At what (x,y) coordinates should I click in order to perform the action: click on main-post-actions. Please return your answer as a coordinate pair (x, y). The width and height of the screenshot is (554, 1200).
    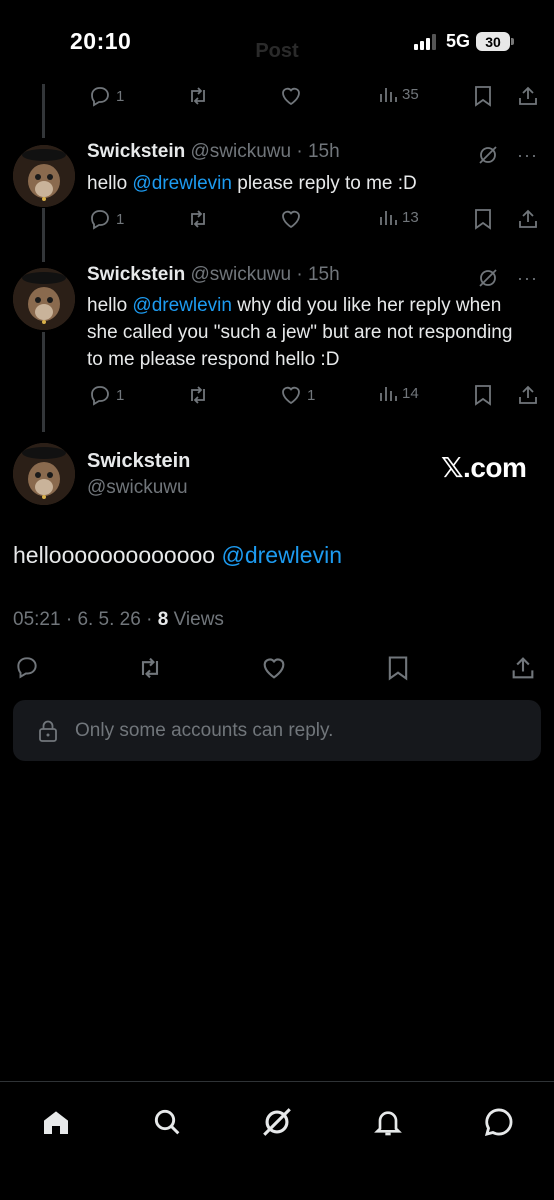
    Looking at the image, I should click on (277, 668).